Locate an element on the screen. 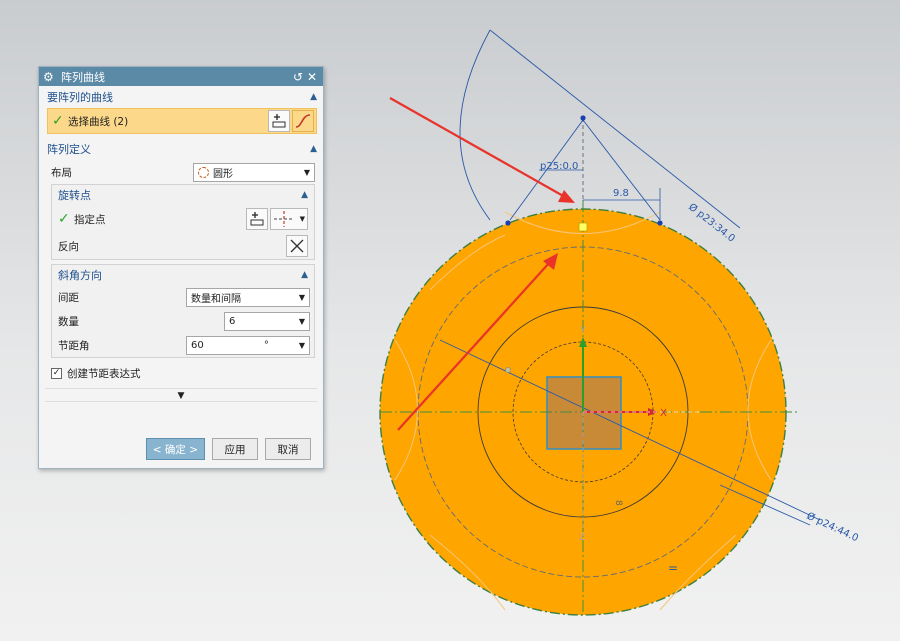 The width and height of the screenshot is (900, 641). spacing-row: 间距 数量和间隔 ▼ is located at coordinates (183, 297).